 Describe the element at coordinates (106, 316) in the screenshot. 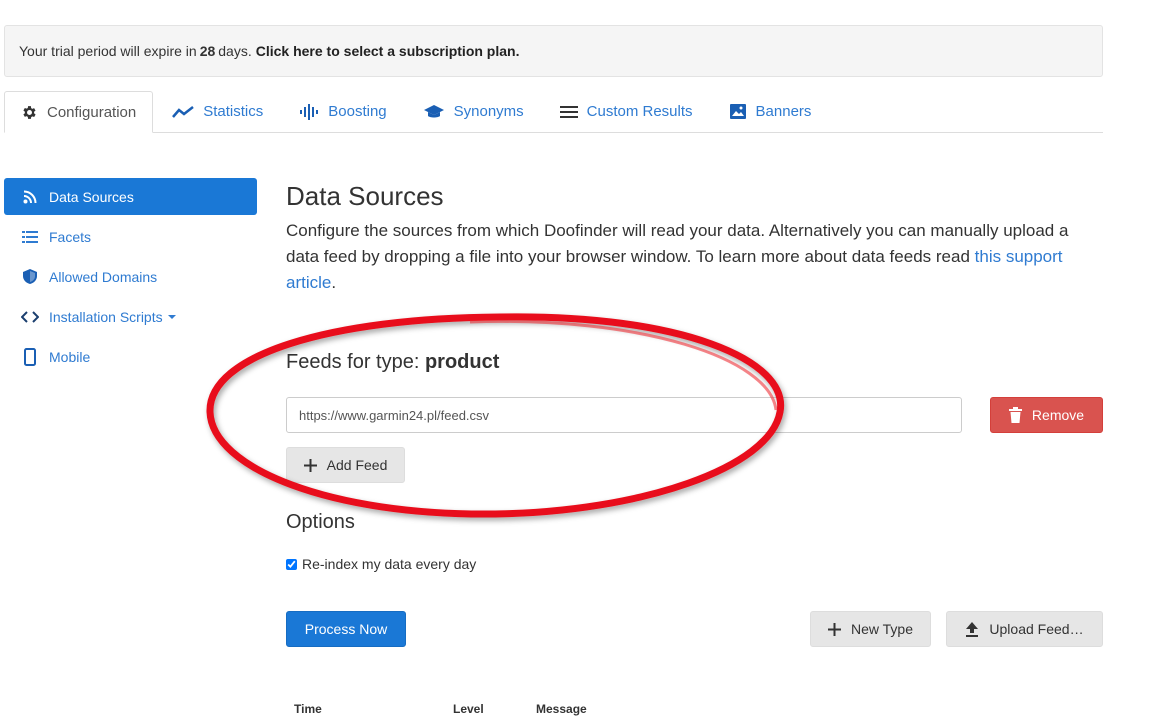

I see `sidebar-item-label: Installation Scripts` at that location.